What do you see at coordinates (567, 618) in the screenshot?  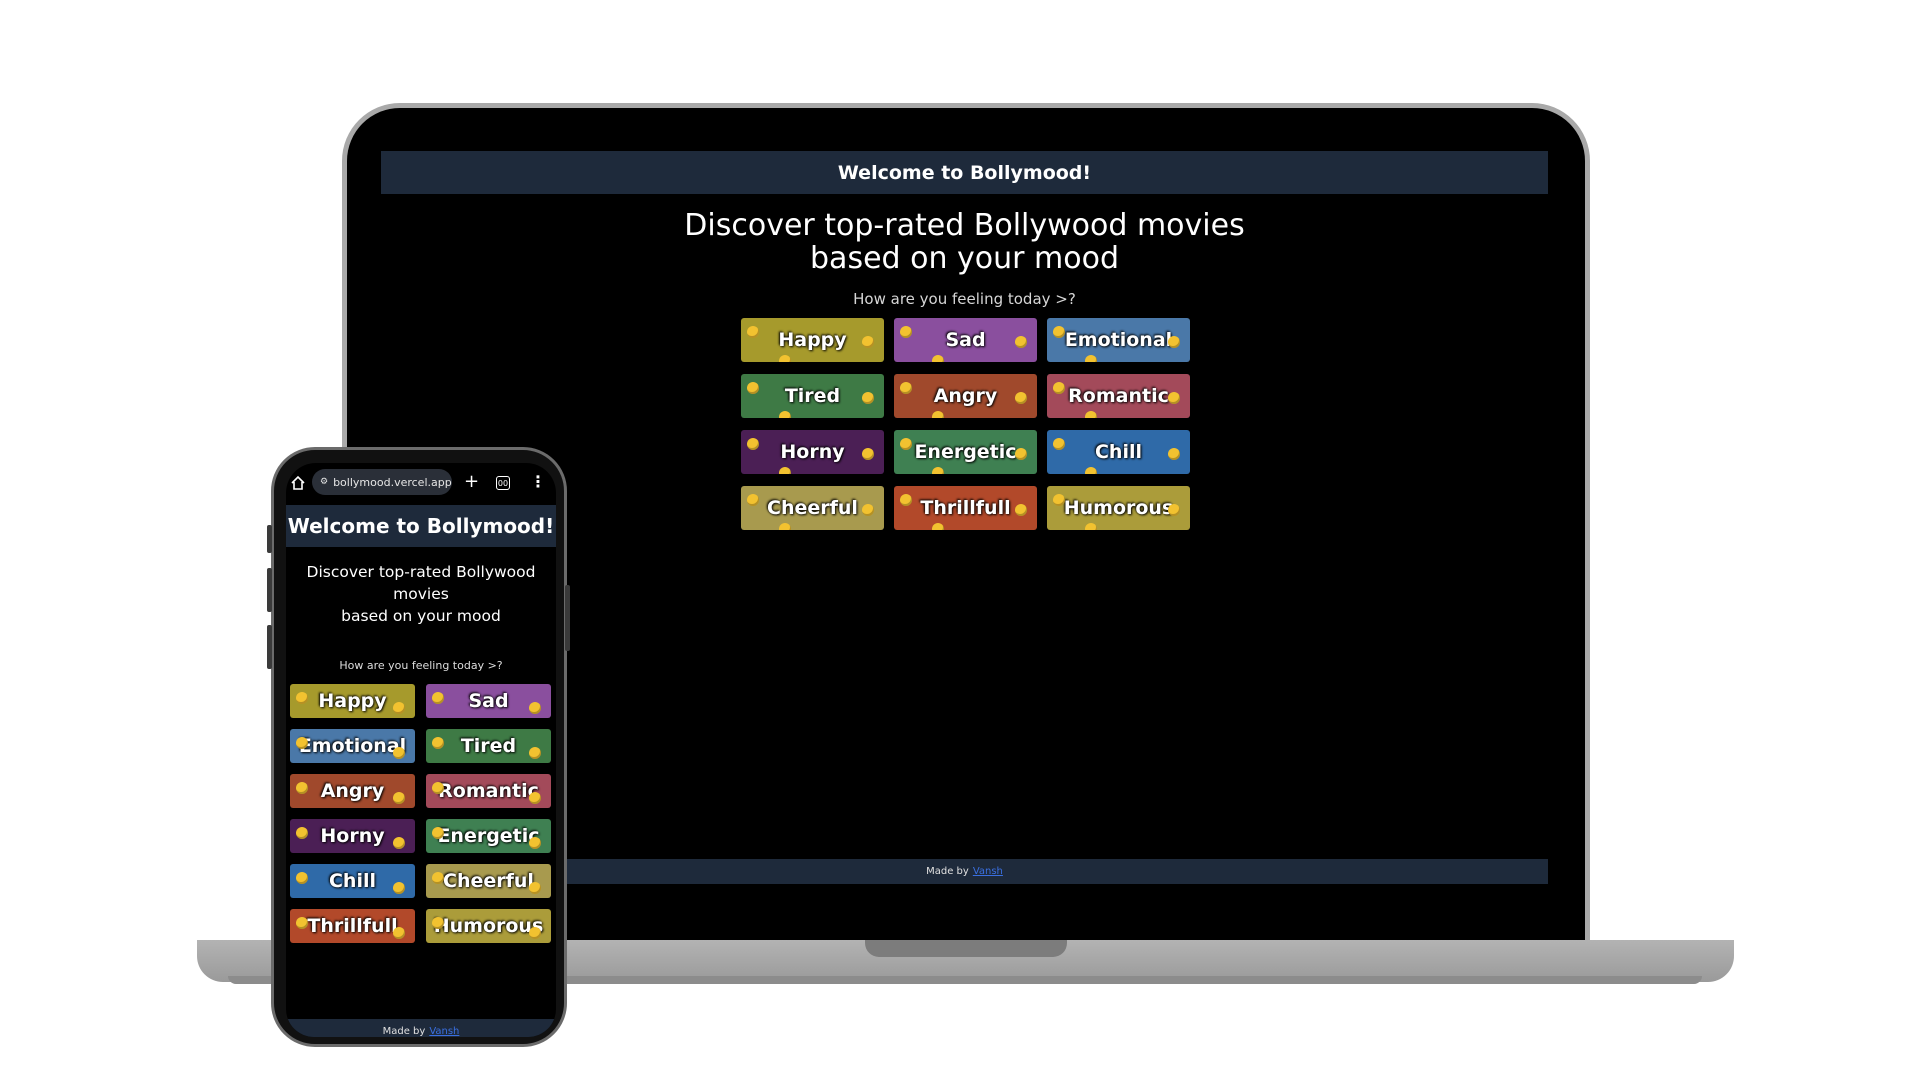 I see `phone-power-button` at bounding box center [567, 618].